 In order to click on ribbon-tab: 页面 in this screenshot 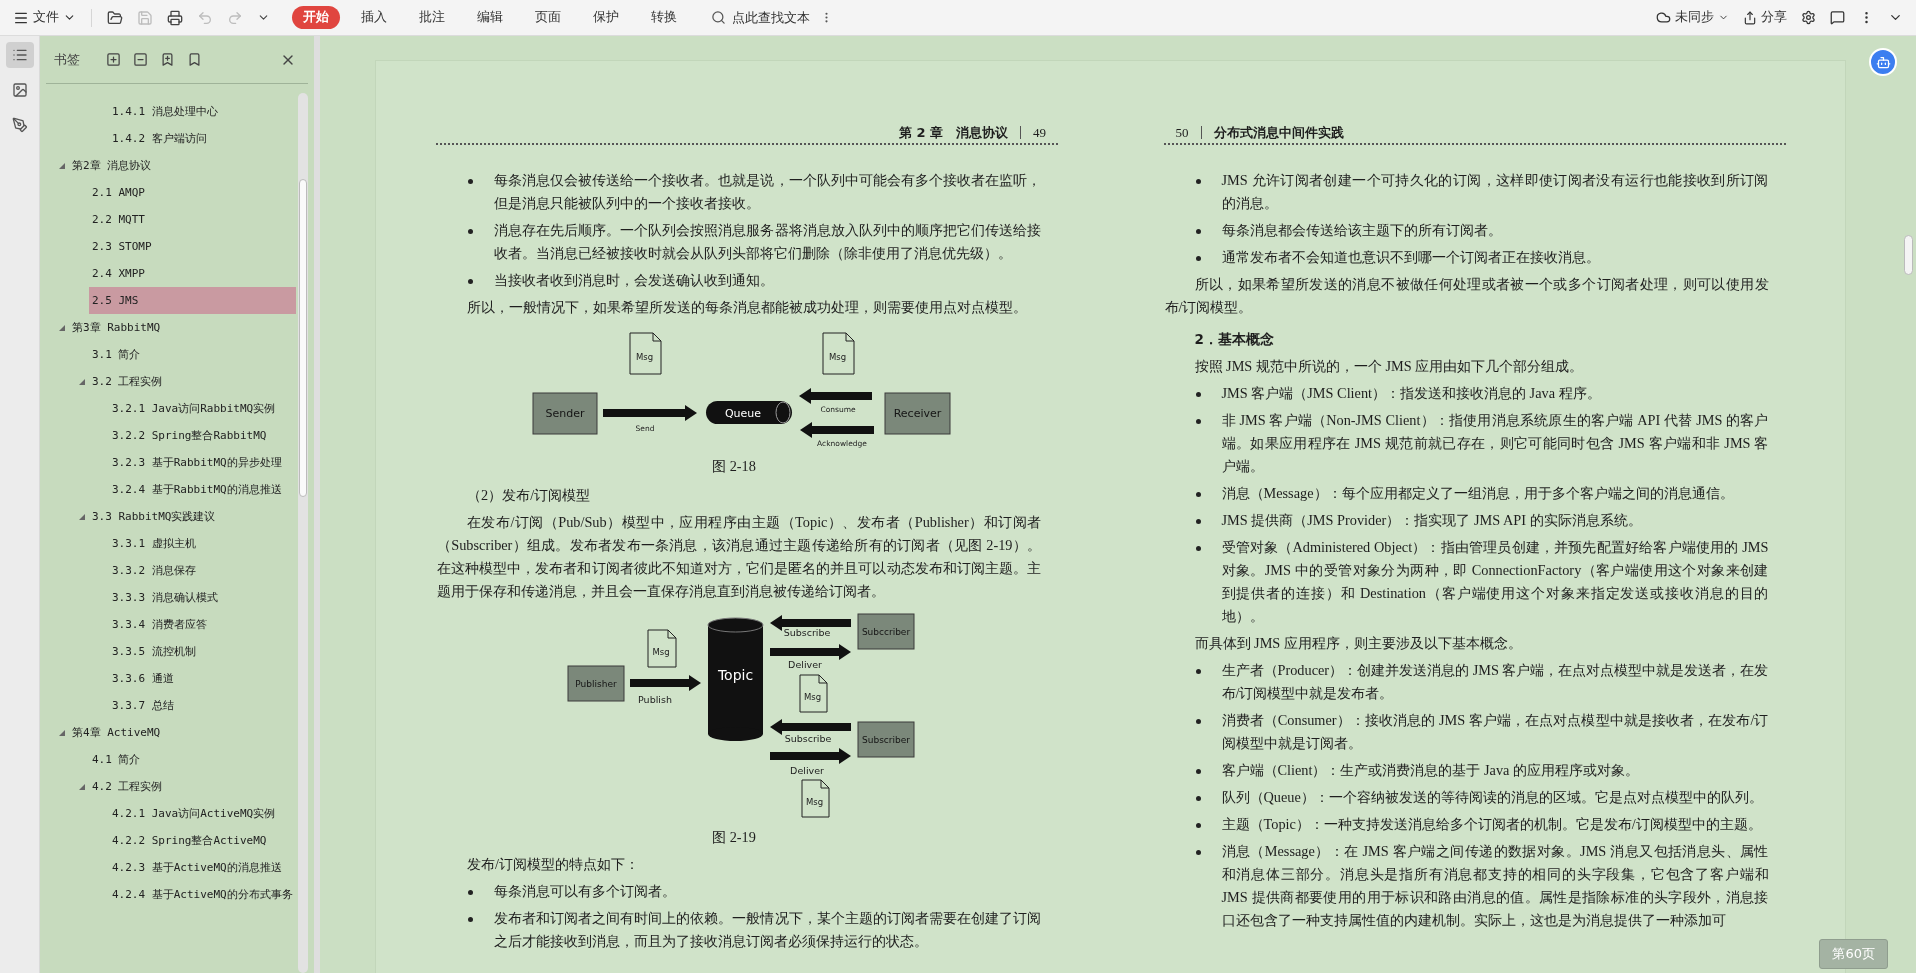, I will do `click(548, 17)`.